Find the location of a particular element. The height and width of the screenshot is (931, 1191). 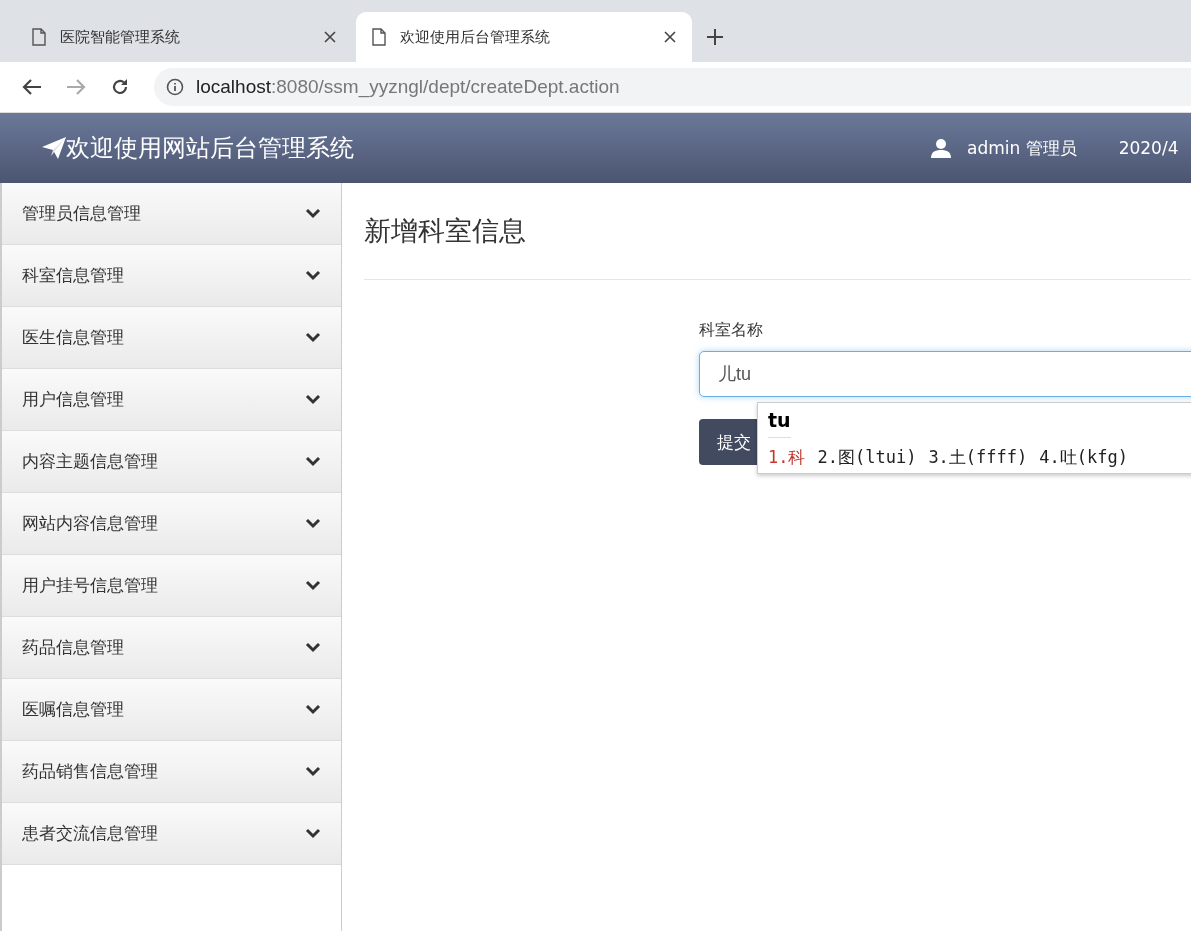

browser-tab: 医院智能管理系统 is located at coordinates (184, 37).